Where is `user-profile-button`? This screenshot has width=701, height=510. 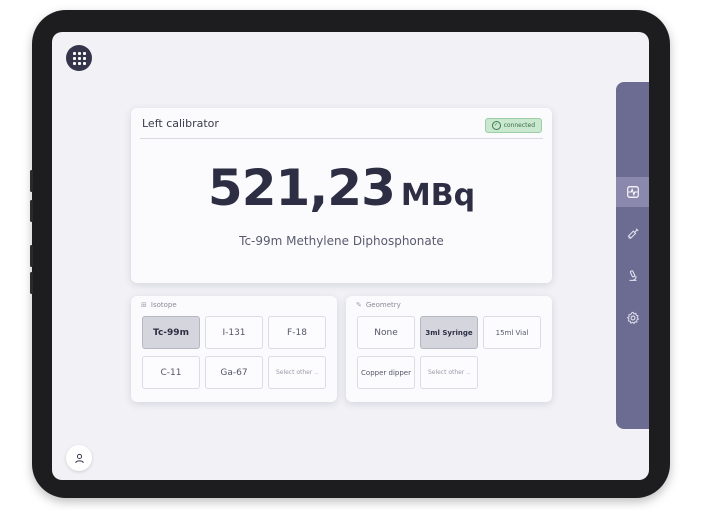 user-profile-button is located at coordinates (79, 458).